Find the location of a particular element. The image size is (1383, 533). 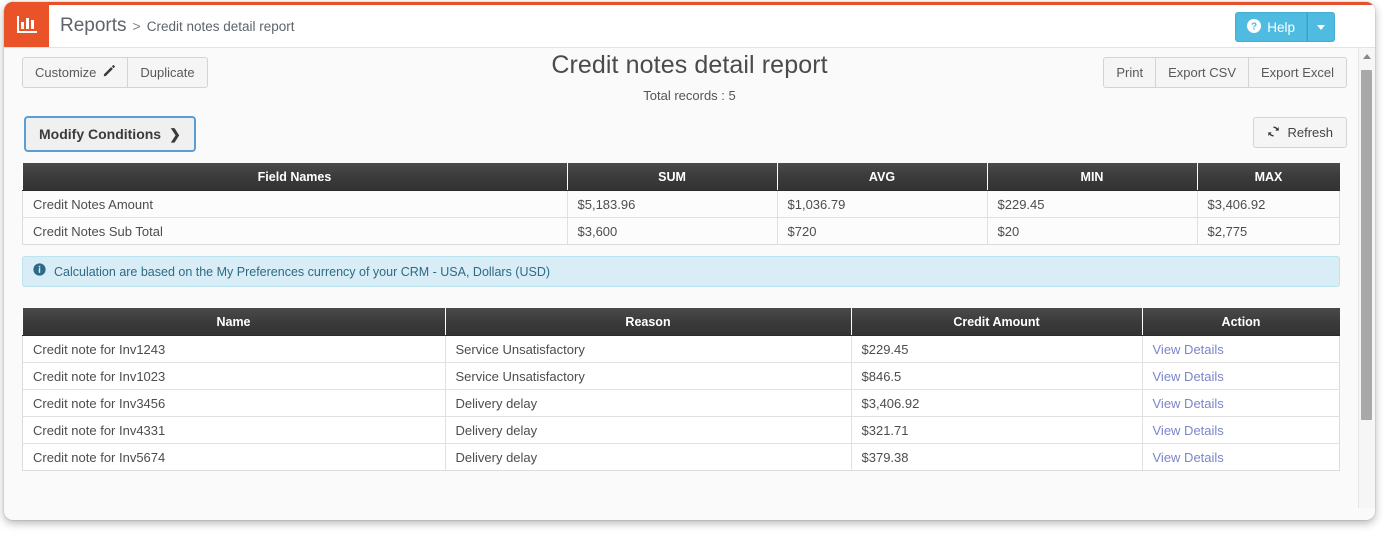

summary-cell-min: $20 is located at coordinates (1092, 231).